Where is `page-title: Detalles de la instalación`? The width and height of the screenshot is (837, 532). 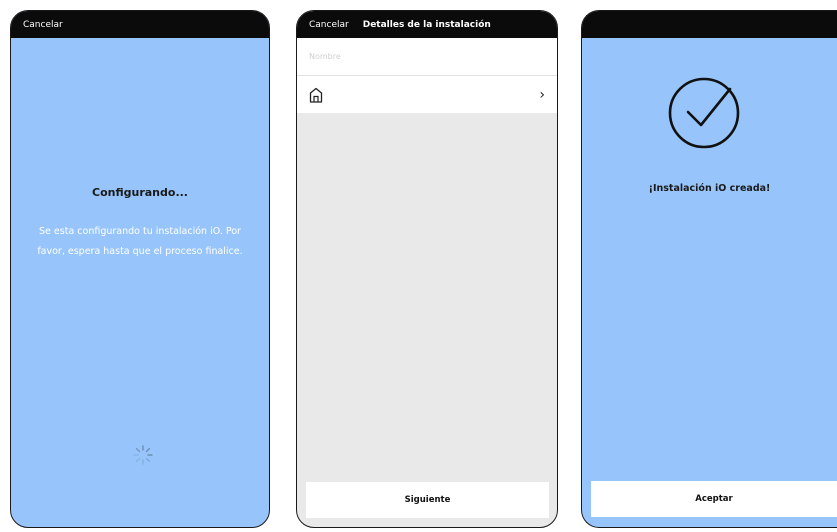
page-title: Detalles de la instalación is located at coordinates (426, 24).